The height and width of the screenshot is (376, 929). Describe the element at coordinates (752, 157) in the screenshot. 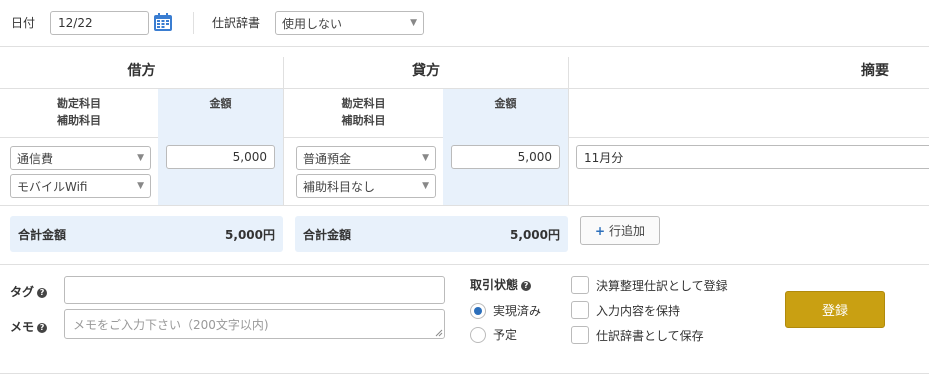

I see `memo-input: 11月分` at that location.